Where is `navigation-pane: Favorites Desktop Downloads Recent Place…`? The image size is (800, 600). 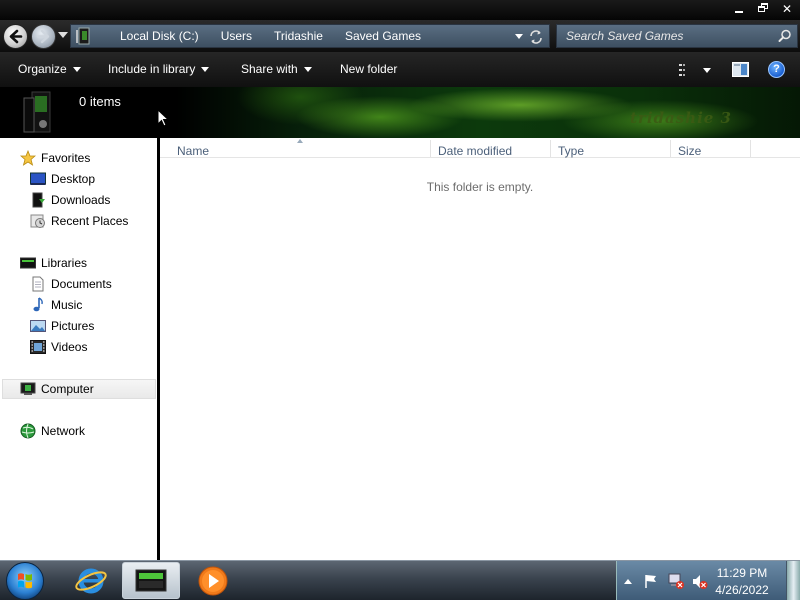
navigation-pane: Favorites Desktop Downloads Recent Place… is located at coordinates (78, 349).